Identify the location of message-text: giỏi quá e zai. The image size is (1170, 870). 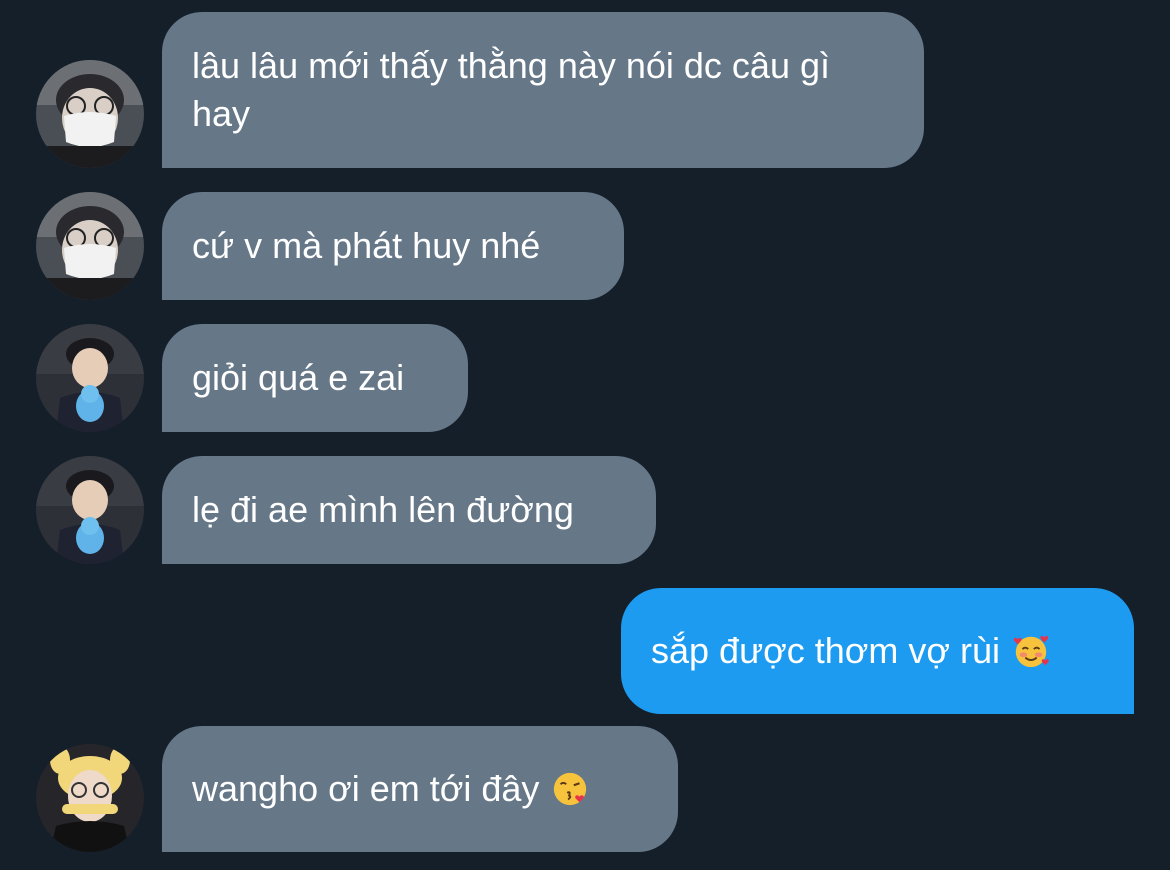
(298, 377).